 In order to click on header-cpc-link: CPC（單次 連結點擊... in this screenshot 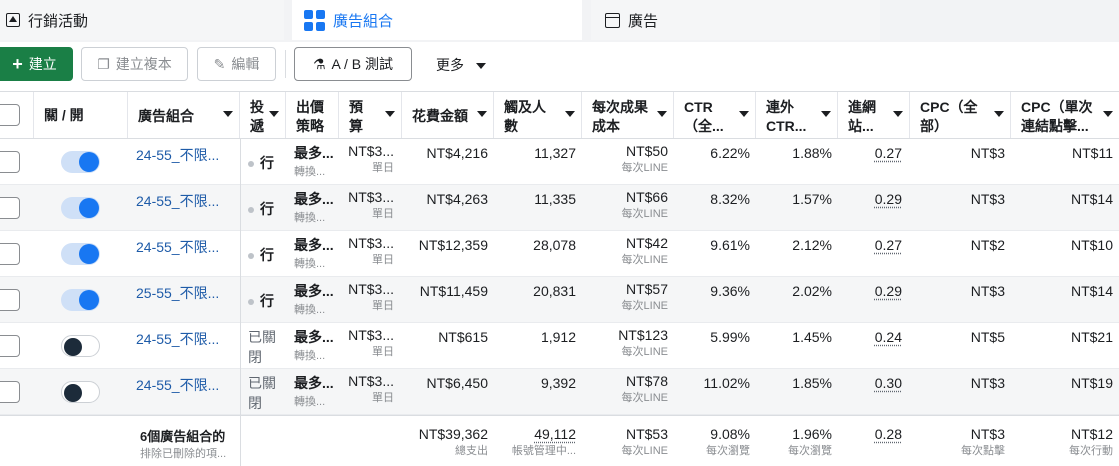, I will do `click(1065, 115)`.